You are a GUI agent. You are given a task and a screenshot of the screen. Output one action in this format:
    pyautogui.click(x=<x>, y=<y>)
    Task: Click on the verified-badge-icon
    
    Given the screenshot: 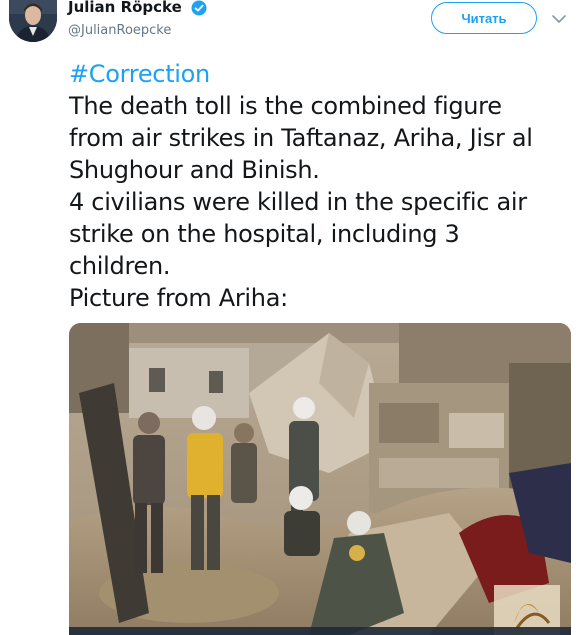 What is the action you would take?
    pyautogui.click(x=199, y=8)
    